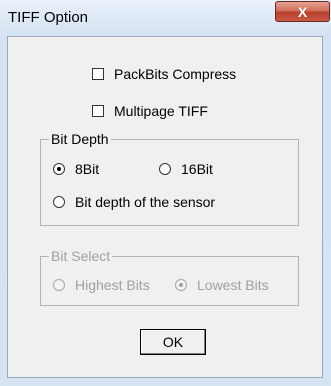 The image size is (331, 386). What do you see at coordinates (81, 256) in the screenshot?
I see `bit-select-legend: Bit Select` at bounding box center [81, 256].